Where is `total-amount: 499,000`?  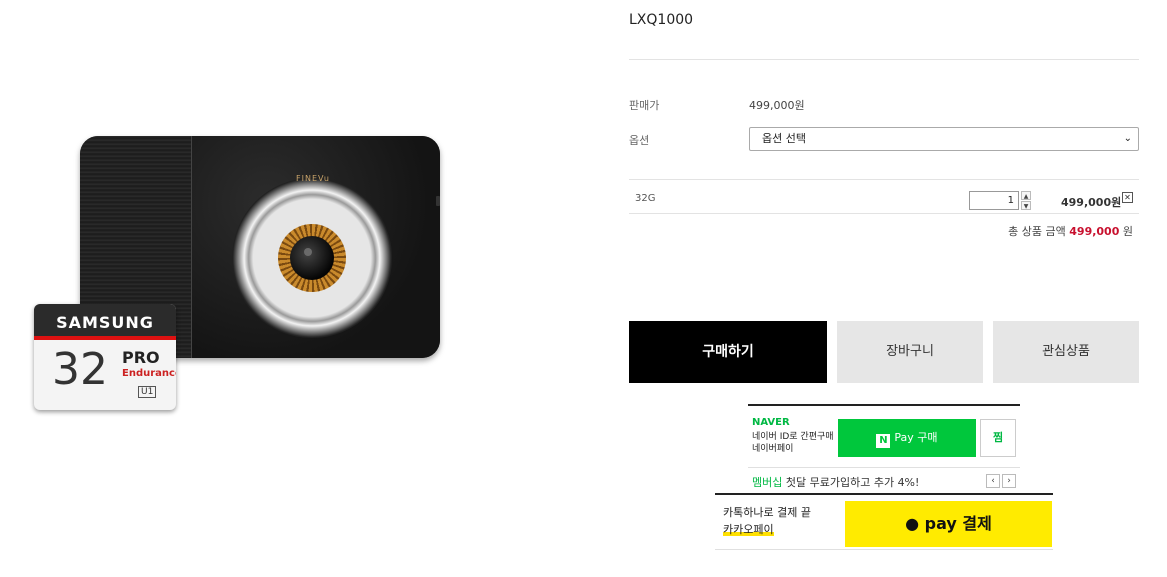
total-amount: 499,000 is located at coordinates (1094, 231).